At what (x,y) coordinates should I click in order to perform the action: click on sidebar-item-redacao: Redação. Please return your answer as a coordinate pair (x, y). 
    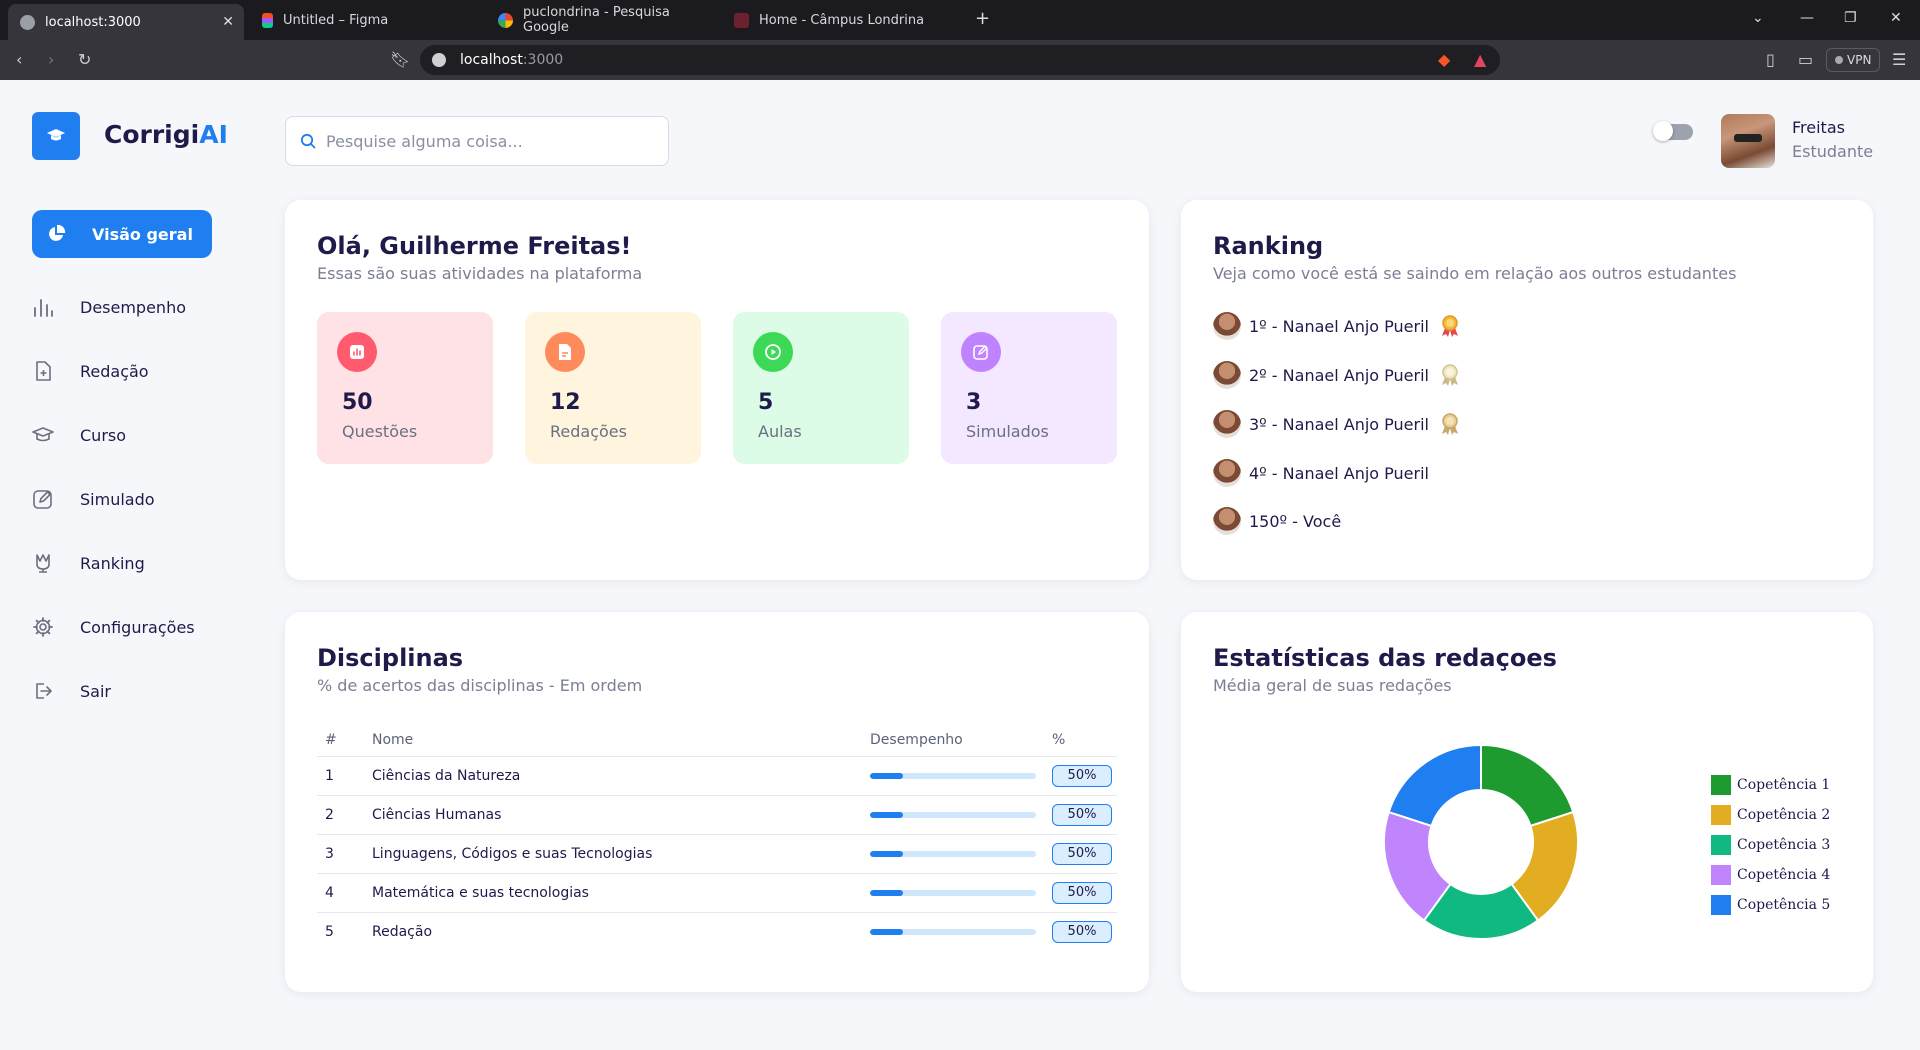
    Looking at the image, I should click on (132, 371).